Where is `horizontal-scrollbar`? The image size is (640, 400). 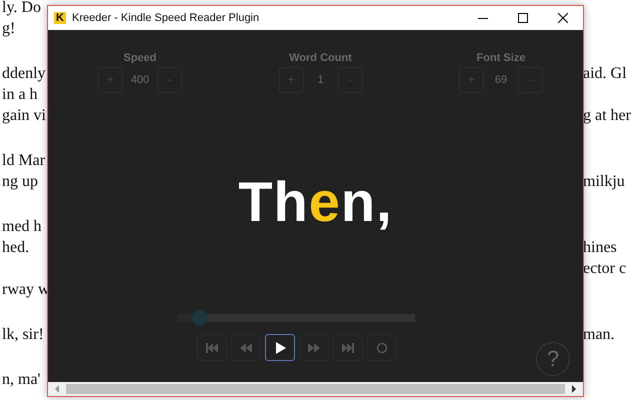 horizontal-scrollbar is located at coordinates (315, 389).